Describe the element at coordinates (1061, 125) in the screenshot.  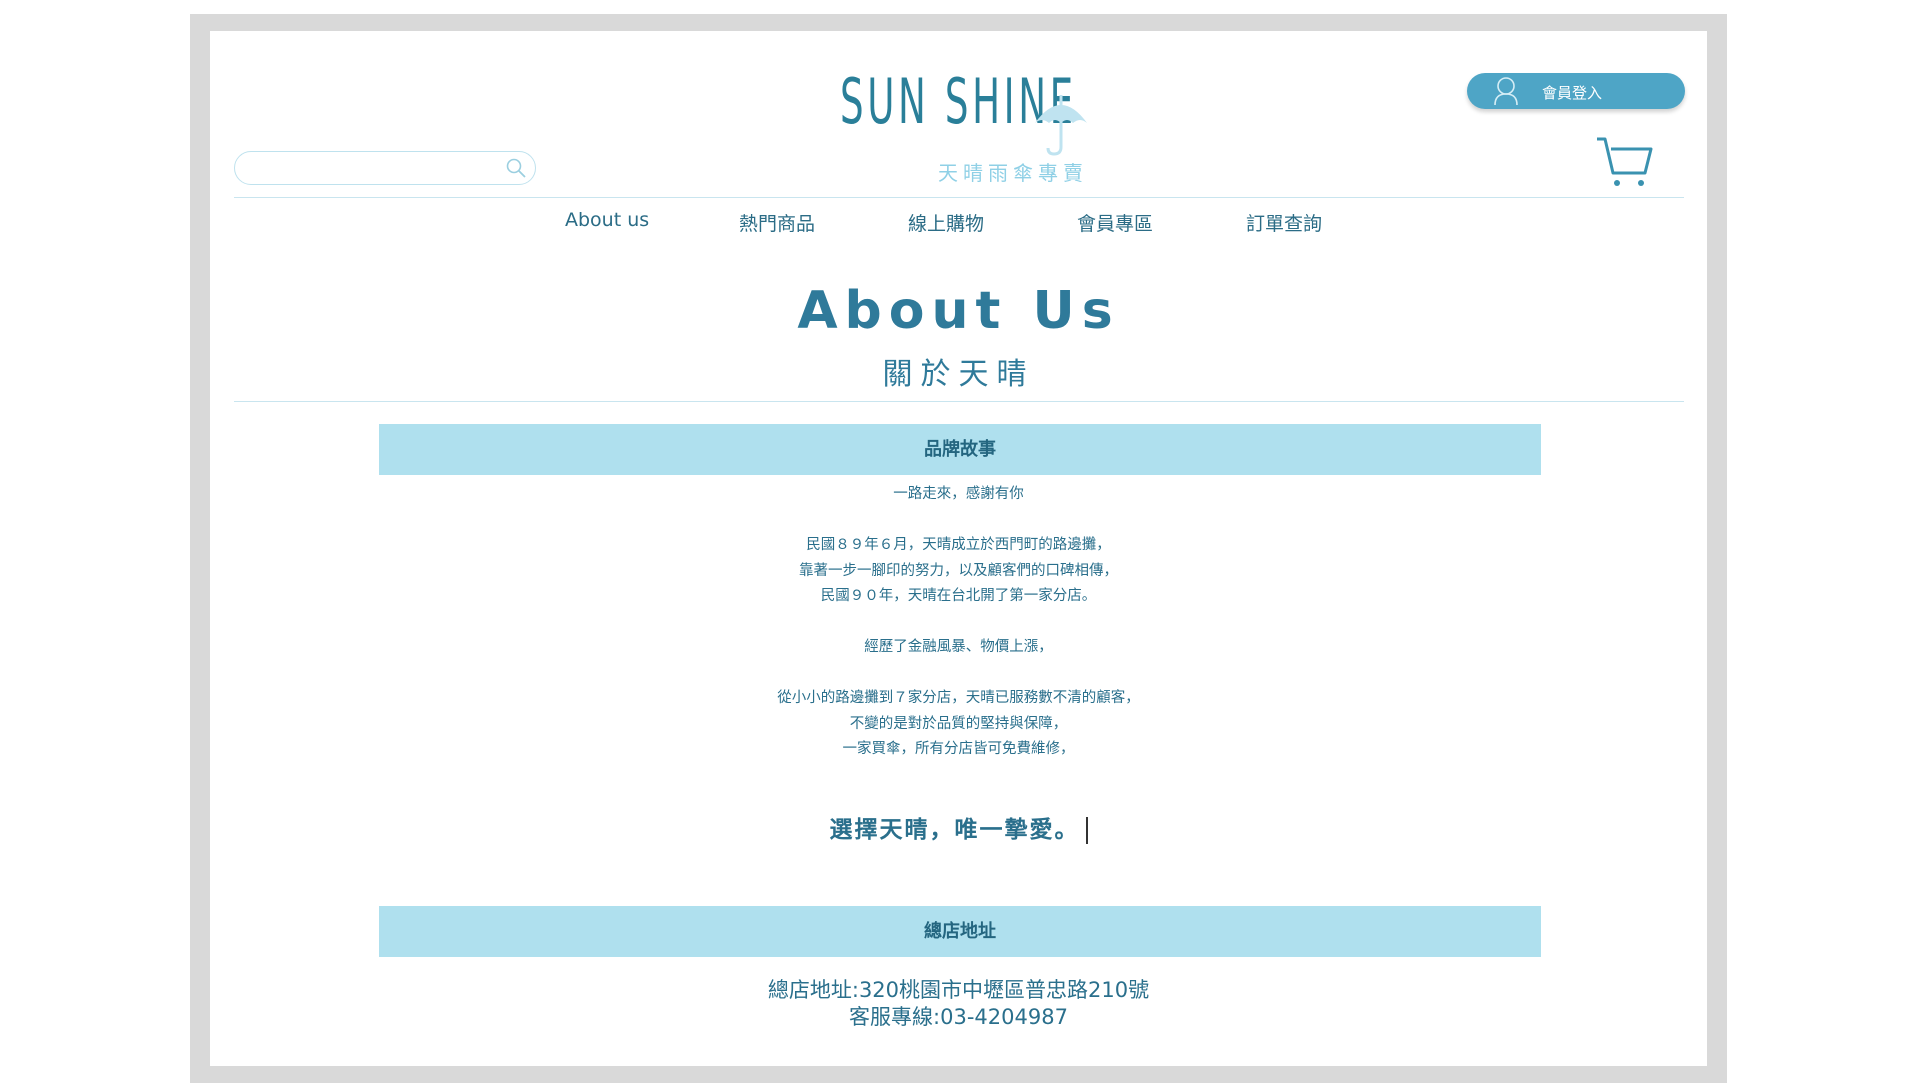
I see `umbrella-icon` at that location.